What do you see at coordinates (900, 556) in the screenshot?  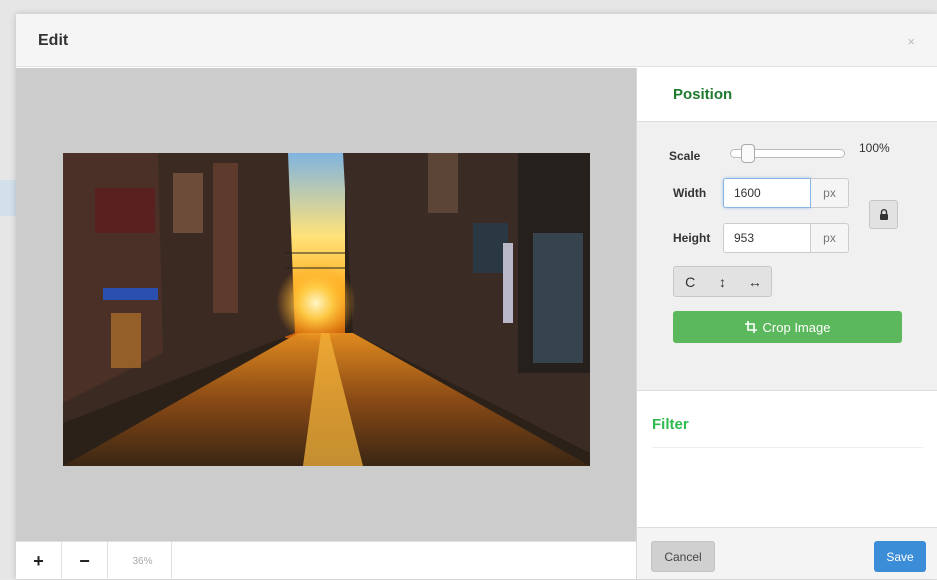 I see `save-button: Save` at bounding box center [900, 556].